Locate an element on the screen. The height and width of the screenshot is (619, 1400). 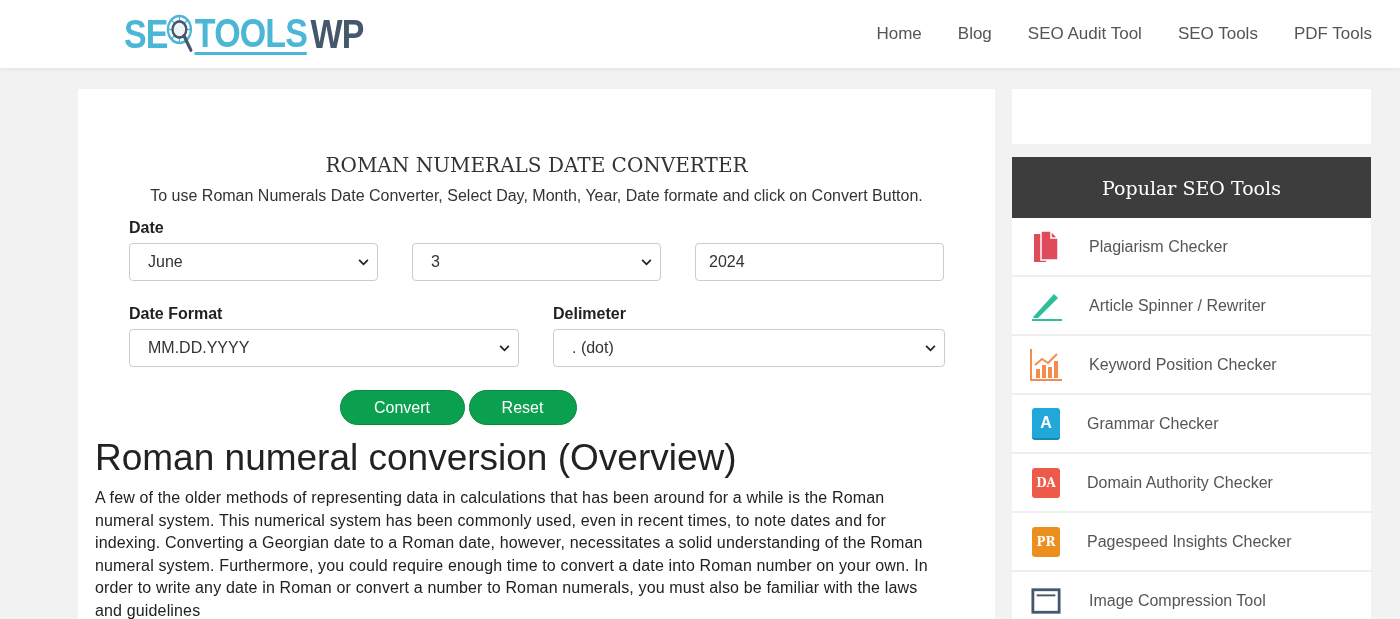
tool-link: Image Compression Tool is located at coordinates (1191, 595).